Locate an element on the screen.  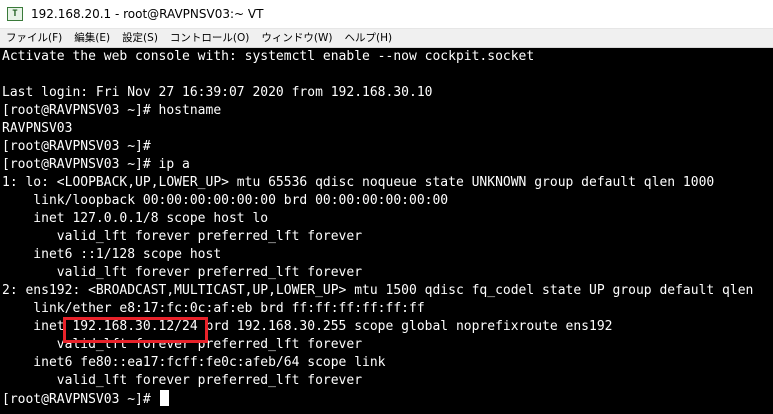
title-bar: T 192.168.20.1 - root@RAVPNSV03:~ VT is located at coordinates (386, 14).